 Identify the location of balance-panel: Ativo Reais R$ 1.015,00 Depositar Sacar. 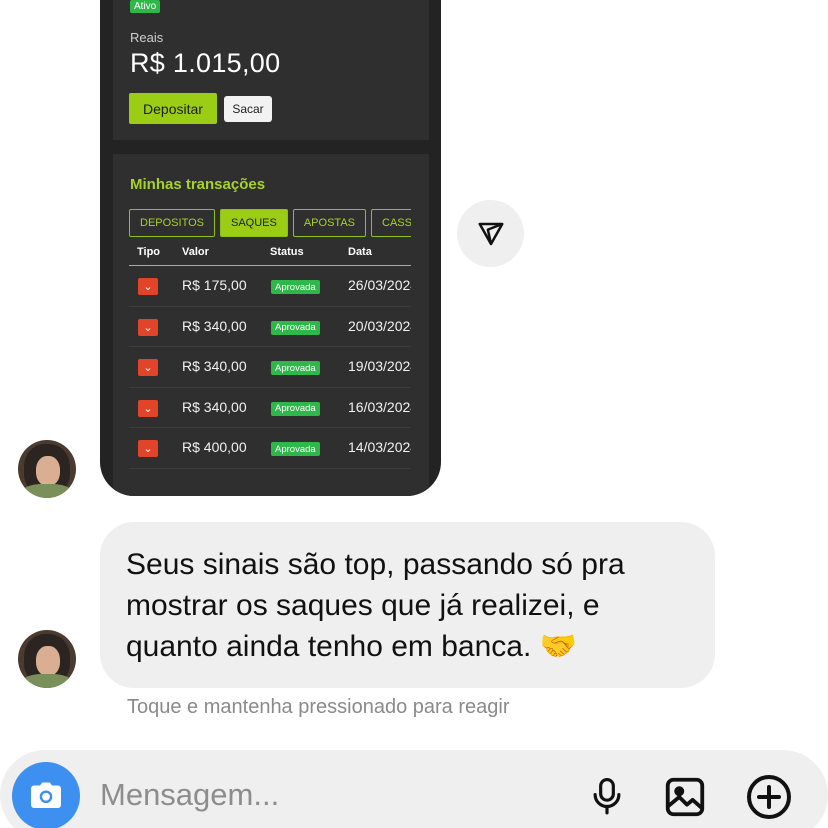
(271, 70).